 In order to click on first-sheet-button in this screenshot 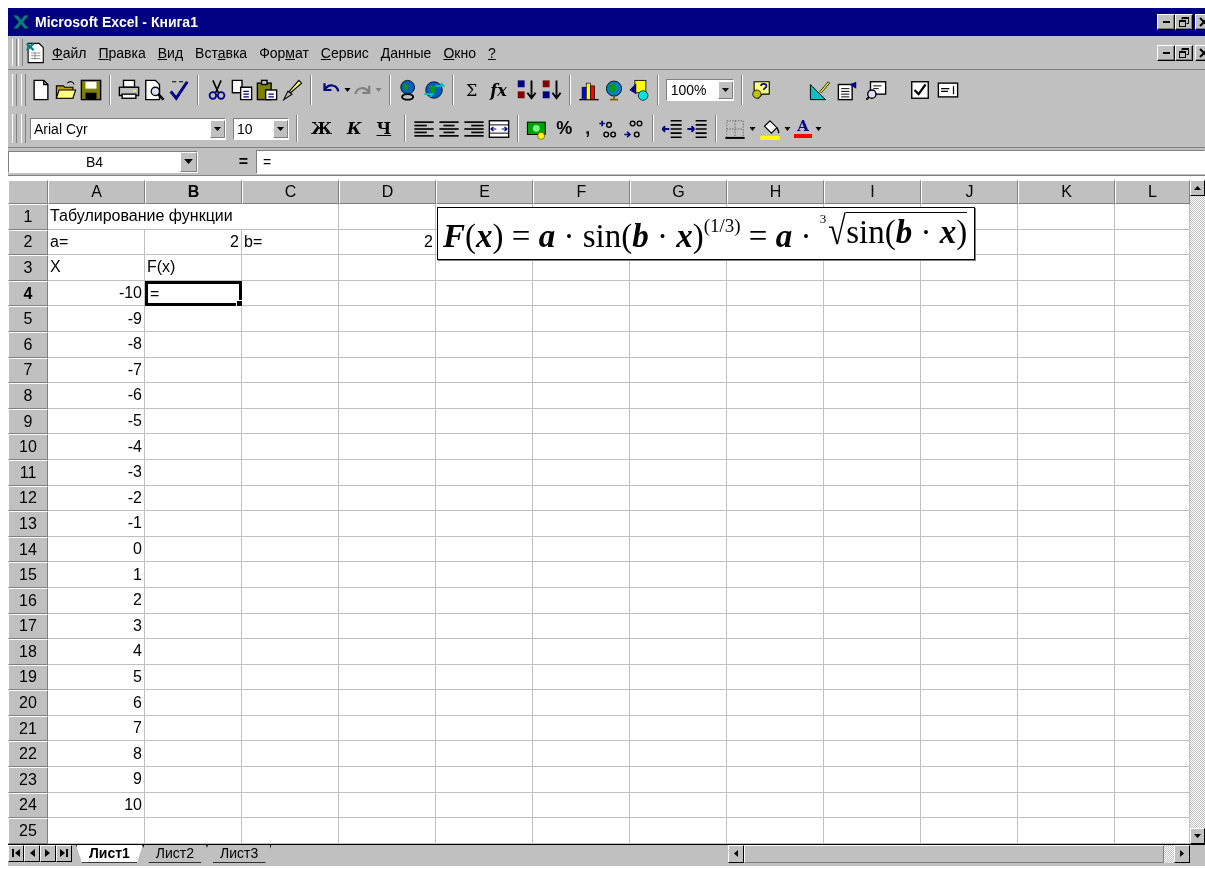, I will do `click(16, 853)`.